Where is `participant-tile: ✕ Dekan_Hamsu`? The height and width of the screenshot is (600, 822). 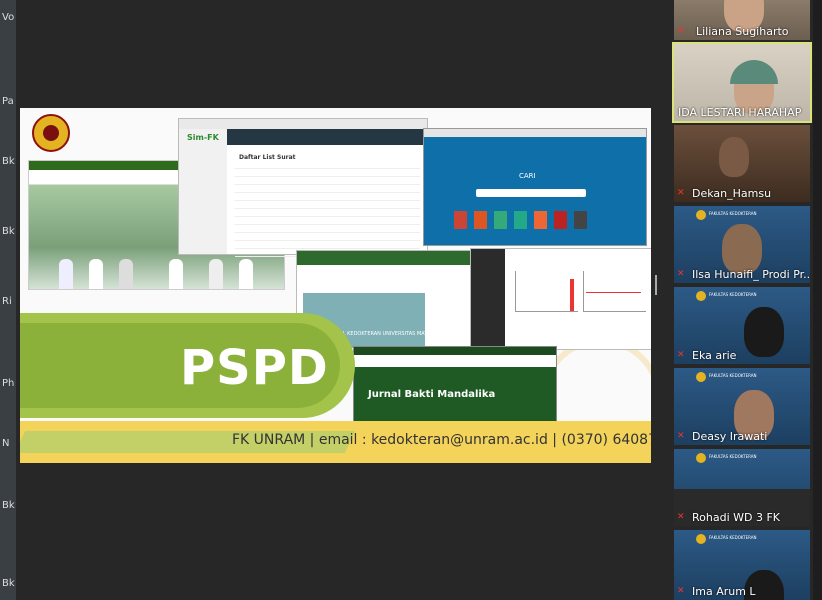
participant-tile: ✕ Dekan_Hamsu is located at coordinates (742, 163).